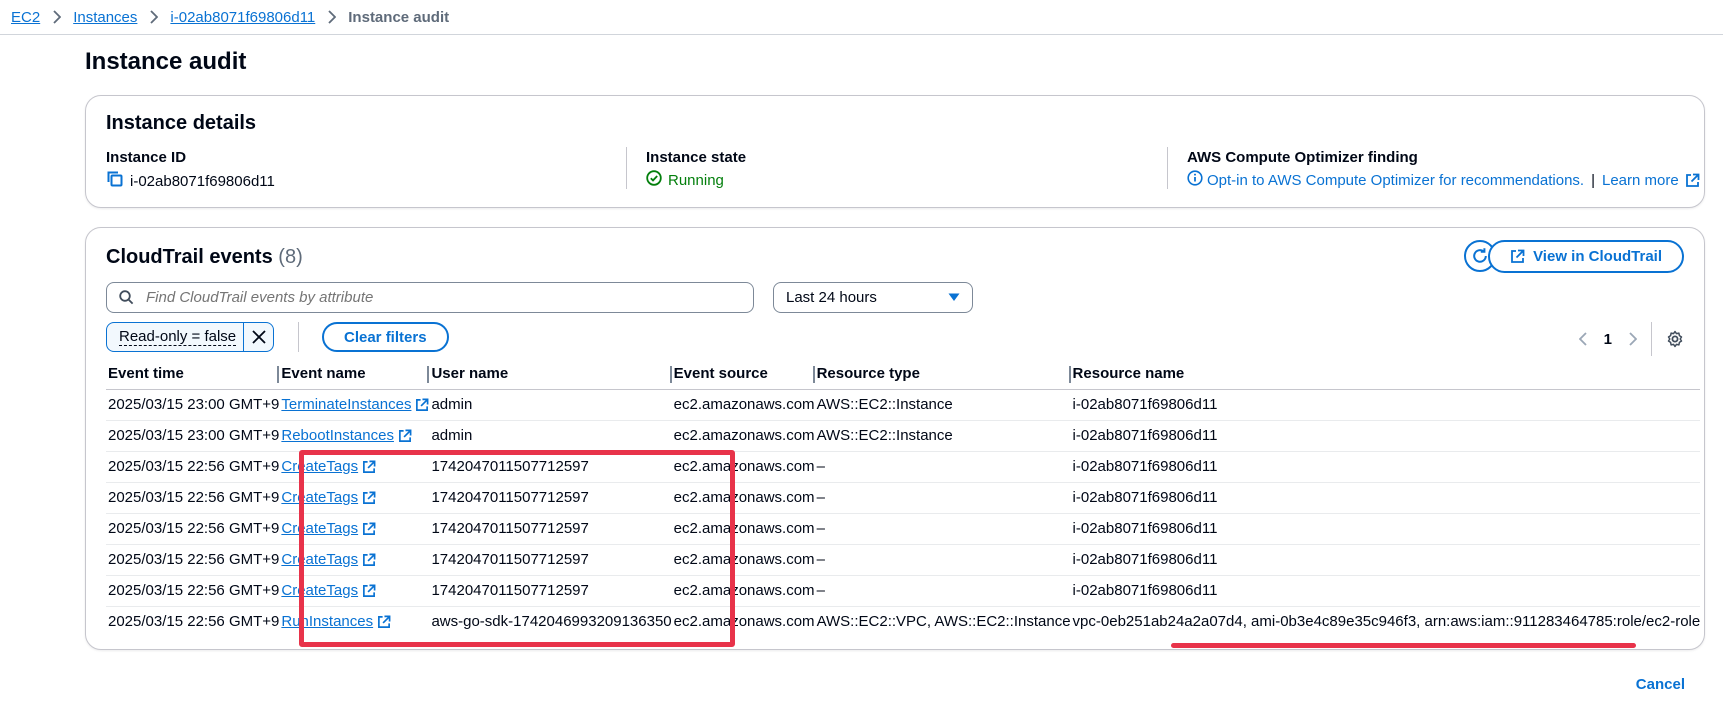  I want to click on copy-icon, so click(115, 181).